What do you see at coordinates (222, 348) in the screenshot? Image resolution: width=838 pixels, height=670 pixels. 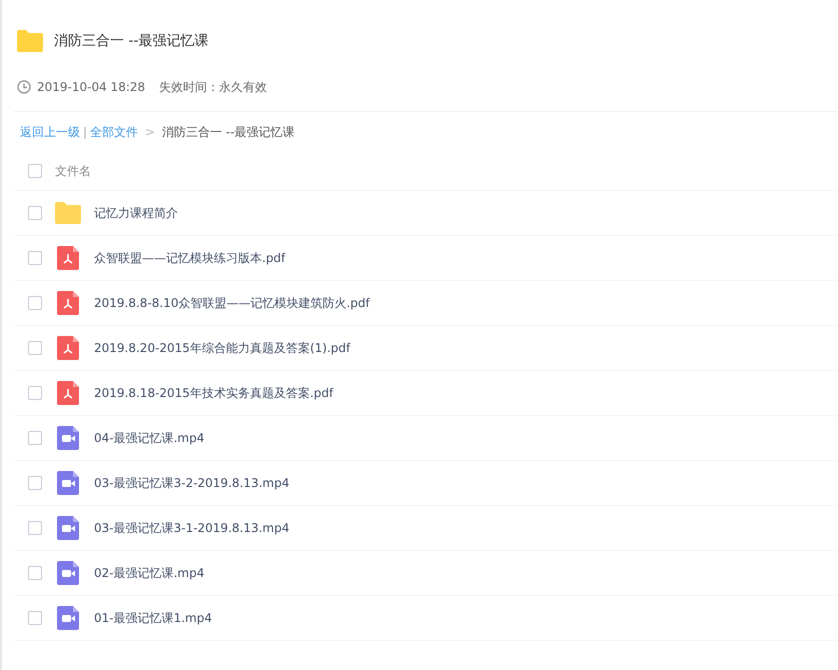 I see `file-name: 2019.8.20-2015年综合能力真题及答案(1).pdf` at bounding box center [222, 348].